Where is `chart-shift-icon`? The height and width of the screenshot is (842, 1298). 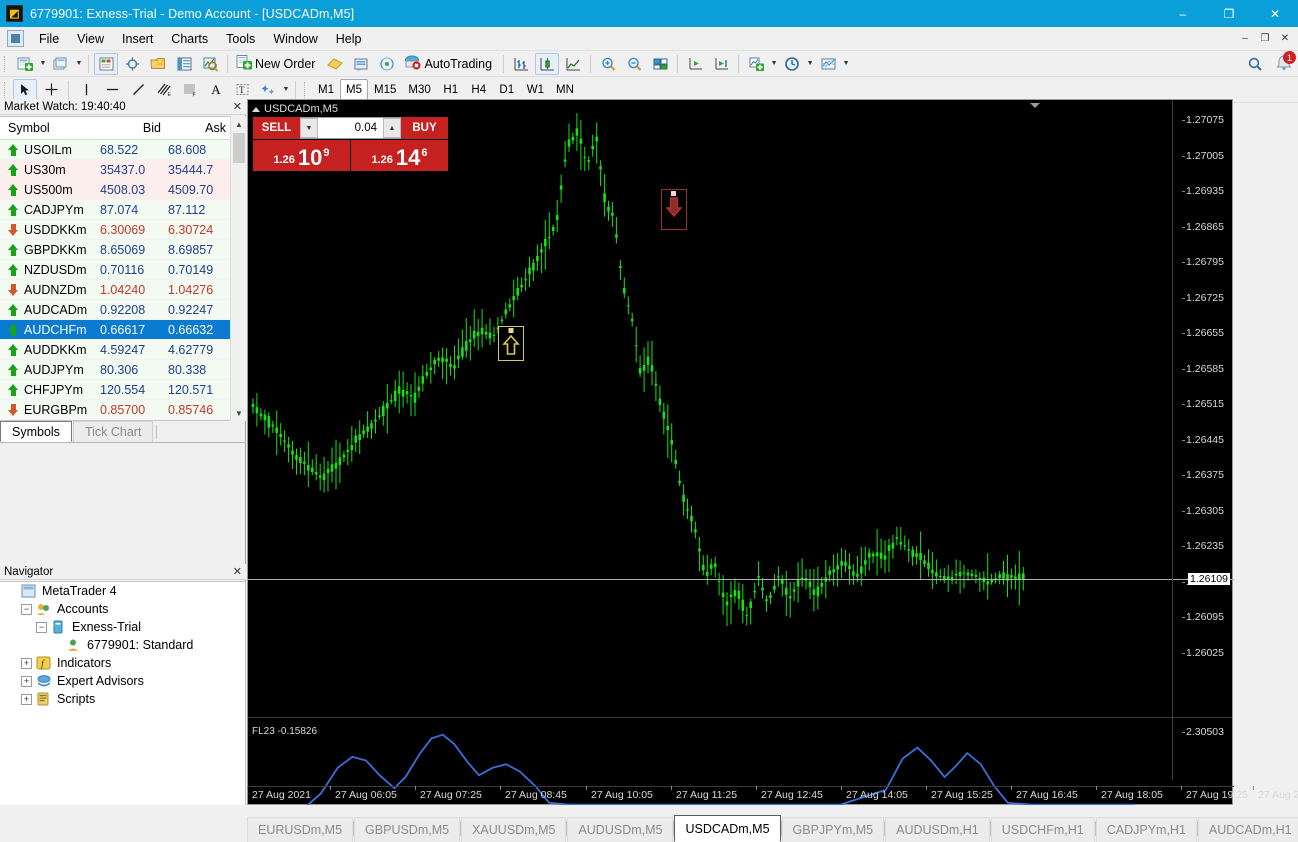 chart-shift-icon is located at coordinates (695, 64).